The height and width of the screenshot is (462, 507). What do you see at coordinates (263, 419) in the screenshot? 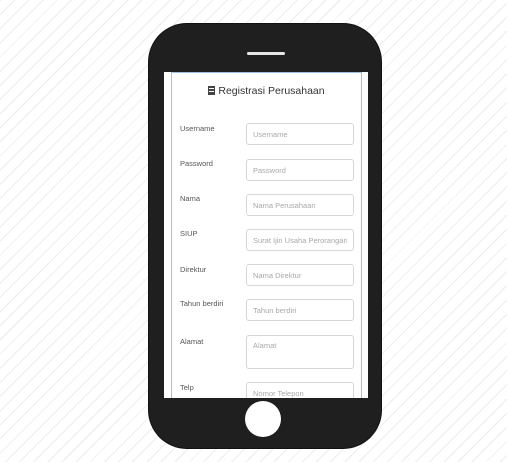
I see `home-button` at bounding box center [263, 419].